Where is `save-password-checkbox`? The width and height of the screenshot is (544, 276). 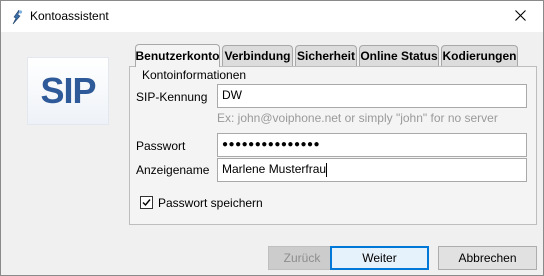
save-password-checkbox is located at coordinates (146, 202).